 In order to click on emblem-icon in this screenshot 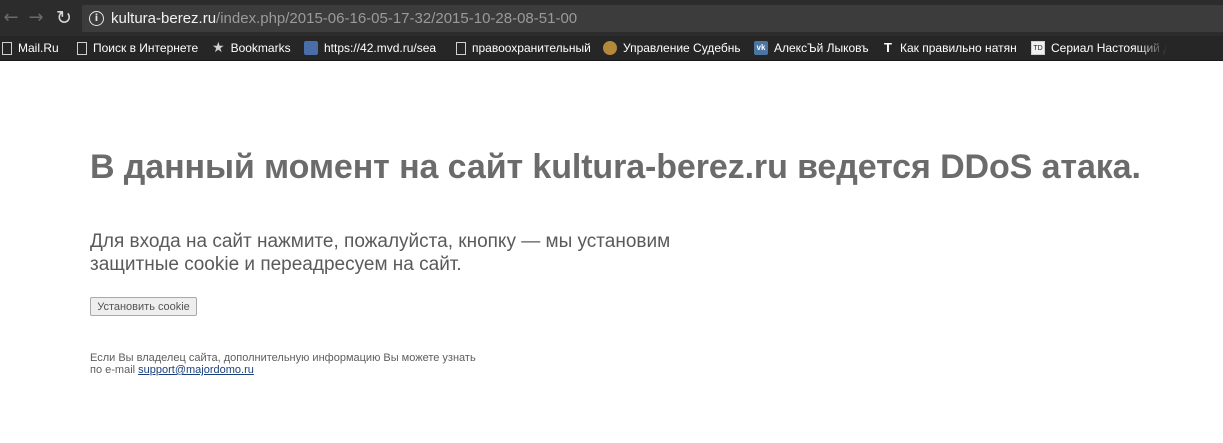, I will do `click(610, 48)`.